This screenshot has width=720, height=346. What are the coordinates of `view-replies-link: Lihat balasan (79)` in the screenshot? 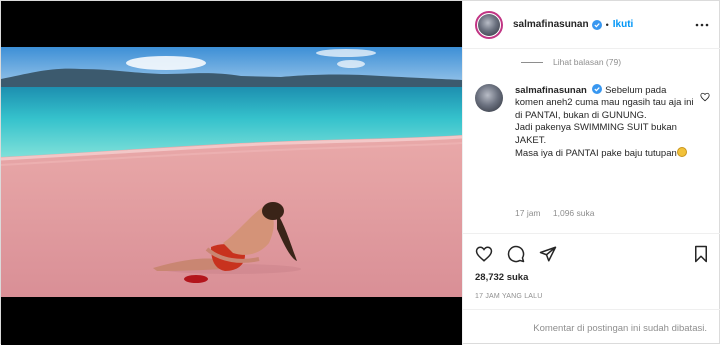 It's located at (571, 62).